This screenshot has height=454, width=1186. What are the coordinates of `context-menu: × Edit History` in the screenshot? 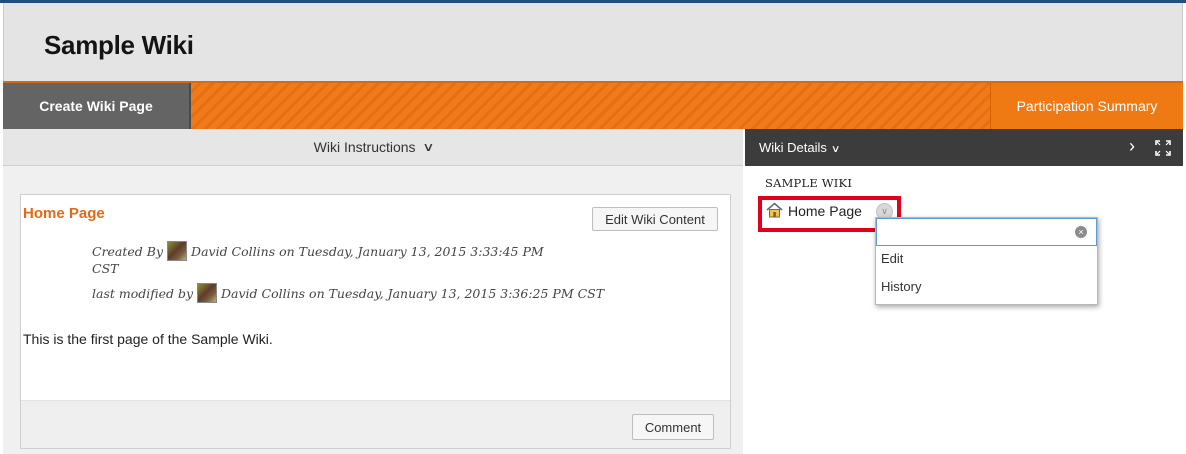 It's located at (986, 261).